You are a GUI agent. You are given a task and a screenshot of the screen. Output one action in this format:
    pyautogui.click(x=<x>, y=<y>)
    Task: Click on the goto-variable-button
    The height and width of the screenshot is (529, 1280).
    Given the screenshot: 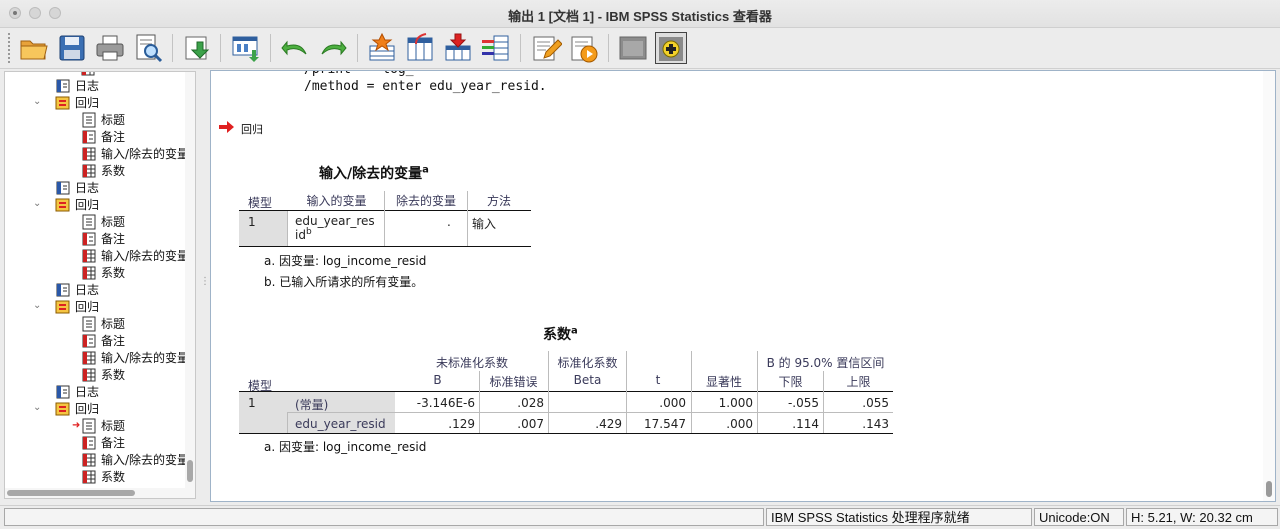 What is the action you would take?
    pyautogui.click(x=420, y=48)
    